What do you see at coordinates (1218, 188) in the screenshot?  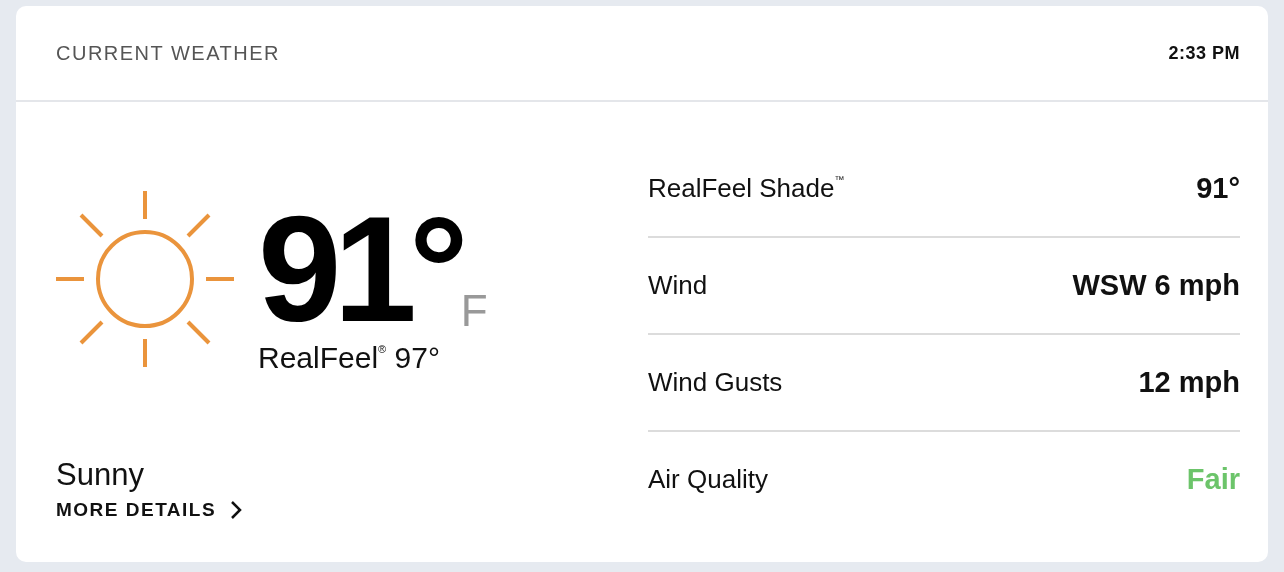 I see `detail-value: 91°` at bounding box center [1218, 188].